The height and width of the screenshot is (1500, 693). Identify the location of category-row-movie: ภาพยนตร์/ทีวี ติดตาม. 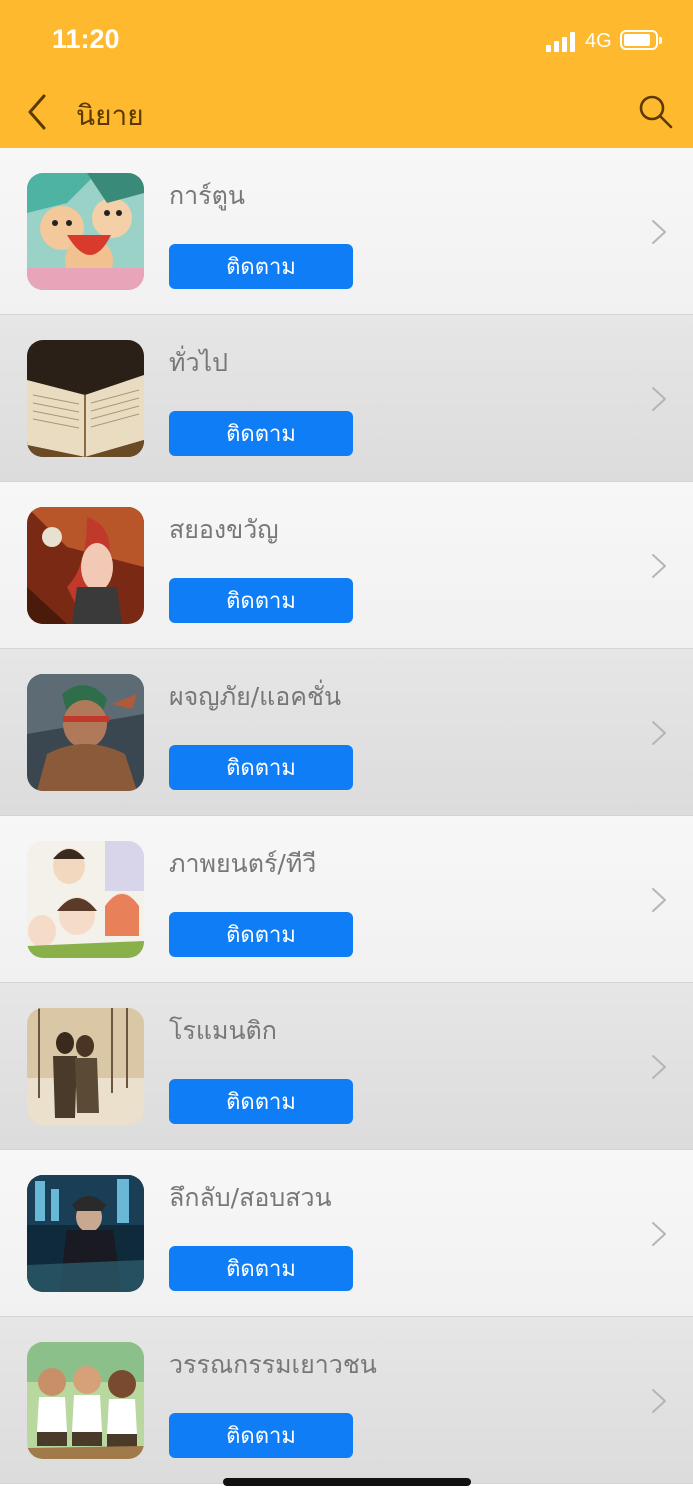
(346, 899).